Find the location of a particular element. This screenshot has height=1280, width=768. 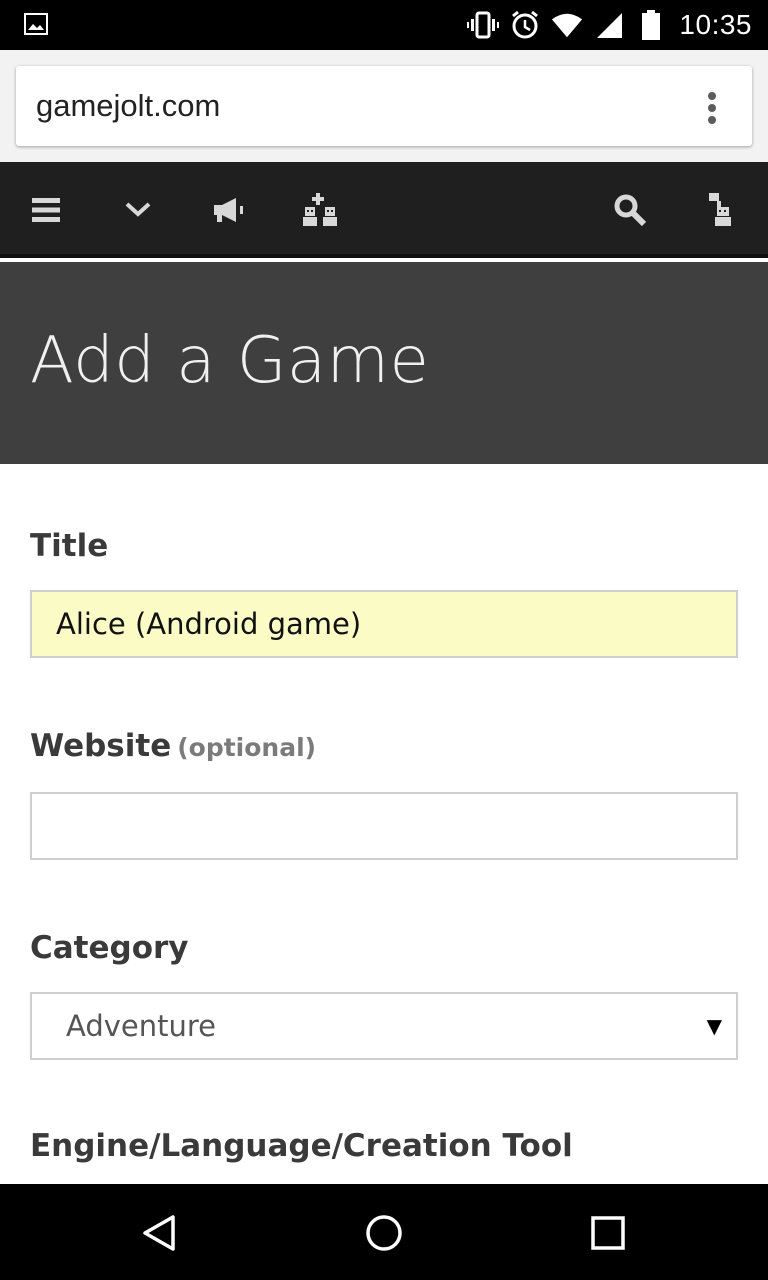

title-input: Alice (Android game) is located at coordinates (384, 624).